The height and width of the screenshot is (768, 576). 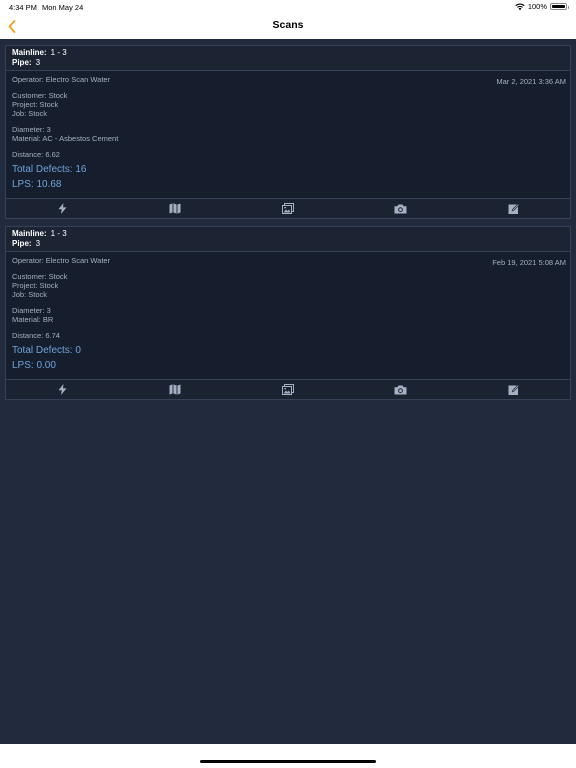 I want to click on status-indicators: 100%, so click(x=542, y=6).